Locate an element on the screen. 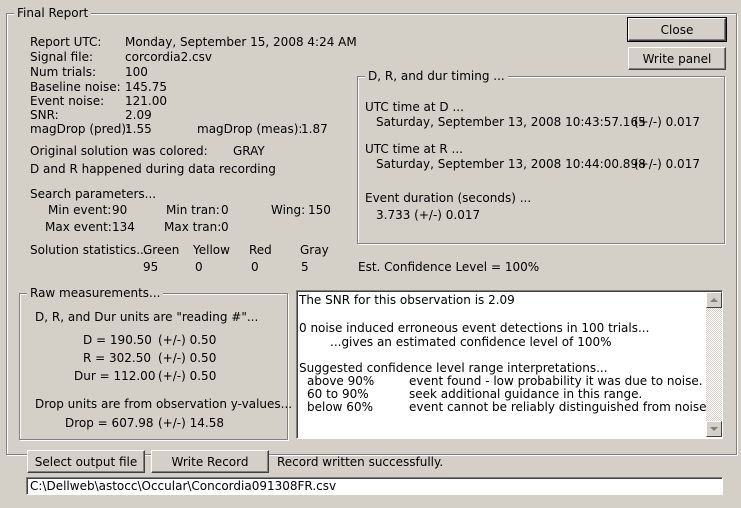 The width and height of the screenshot is (741, 508). final-report-title: Final Report is located at coordinates (53, 13).